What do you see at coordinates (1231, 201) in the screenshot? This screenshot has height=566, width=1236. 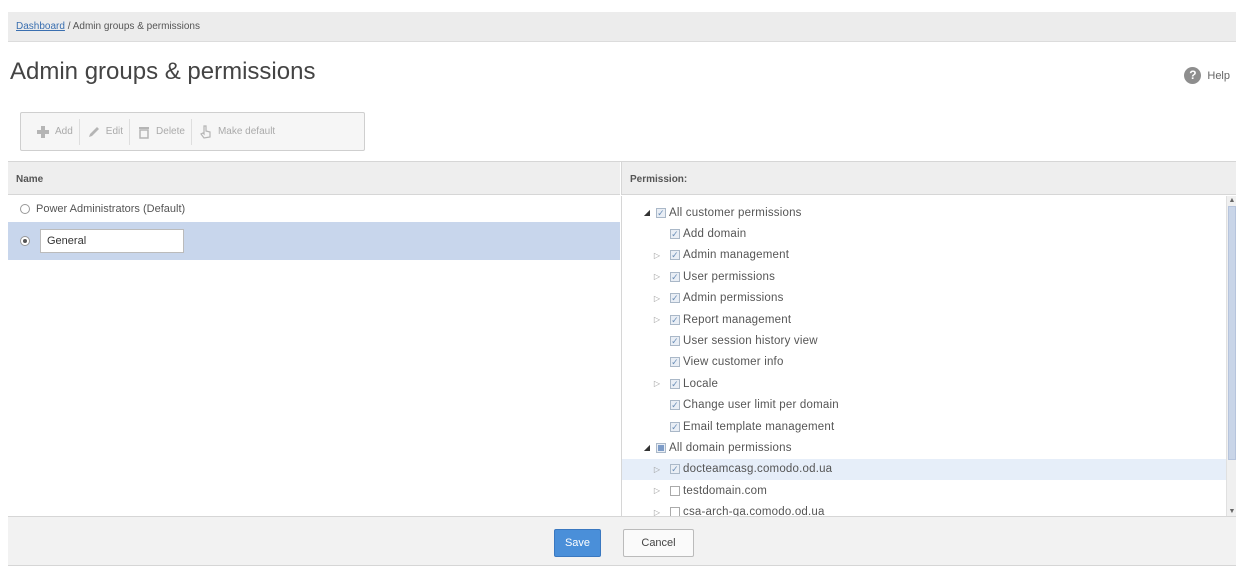 I see `scroll-up-arrow-icon: ▲` at bounding box center [1231, 201].